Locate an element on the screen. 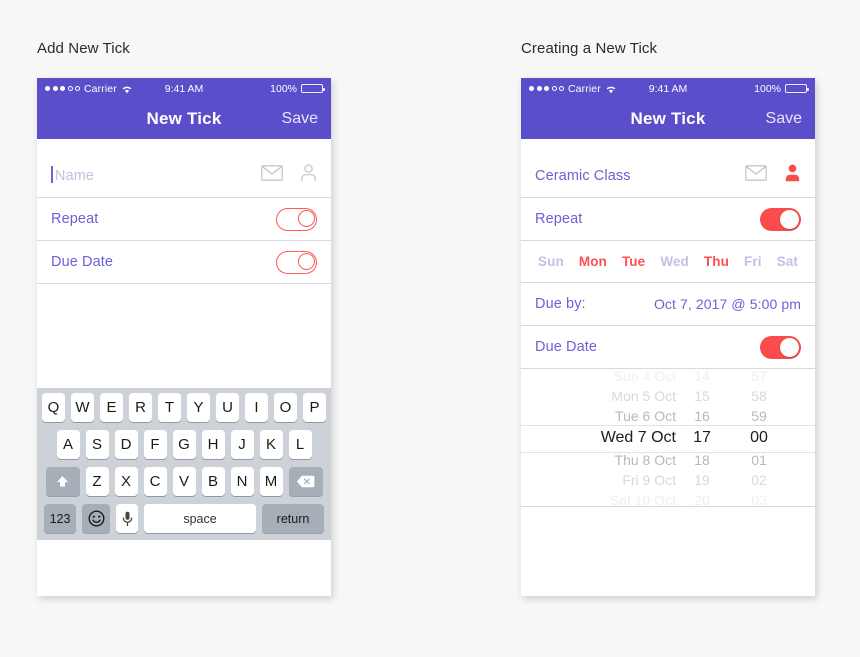 The width and height of the screenshot is (860, 657). picker-minute-item: 57 is located at coordinates (759, 377).